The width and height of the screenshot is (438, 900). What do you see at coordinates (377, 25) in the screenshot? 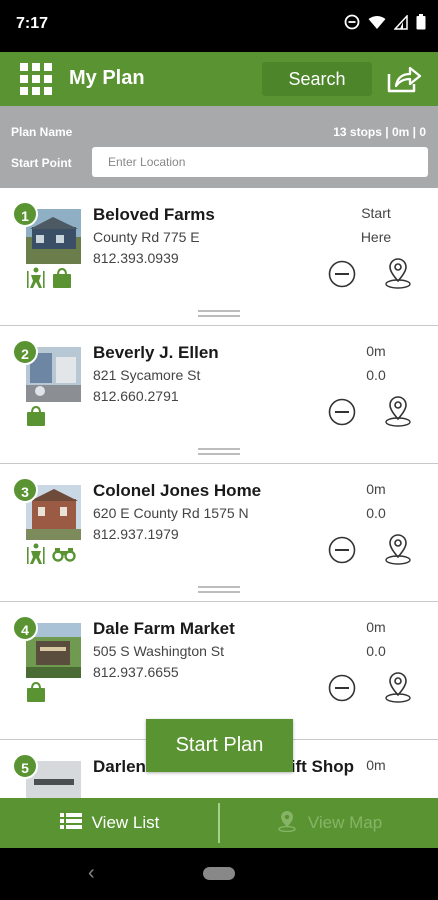
I see `wifi-icon` at bounding box center [377, 25].